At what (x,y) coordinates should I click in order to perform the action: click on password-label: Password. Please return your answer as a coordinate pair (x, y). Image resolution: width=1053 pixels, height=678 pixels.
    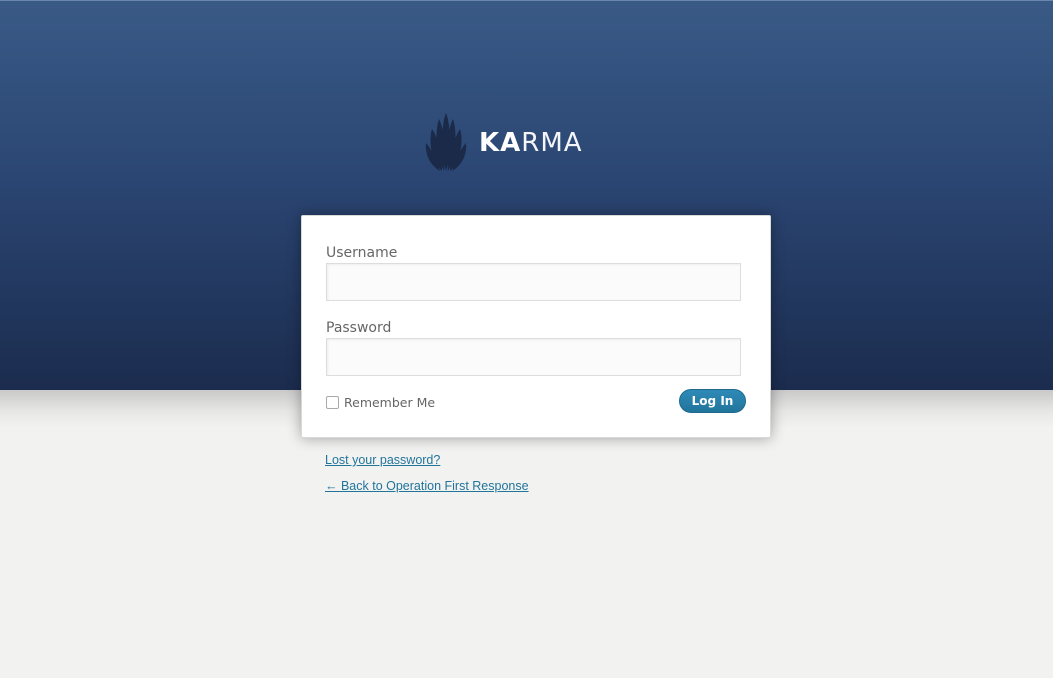
    Looking at the image, I should click on (359, 328).